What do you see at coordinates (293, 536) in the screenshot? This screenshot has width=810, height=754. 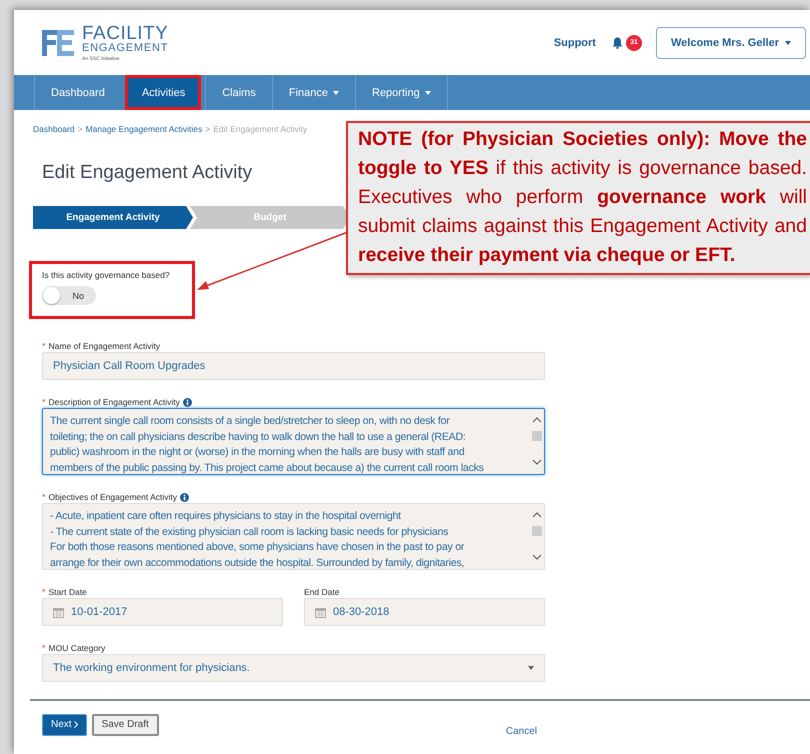 I see `text-area: - Acute, inpatient care often requires physicians to stay in the hospital overnight - The current state of the existing physician call room is lacking basic needs for physicians For both those reasons mentioned above, some physicians have chosen in the past to pay or arrange for their own accommodations outside the hospital. Surrounded by family, dignitaries,` at bounding box center [293, 536].